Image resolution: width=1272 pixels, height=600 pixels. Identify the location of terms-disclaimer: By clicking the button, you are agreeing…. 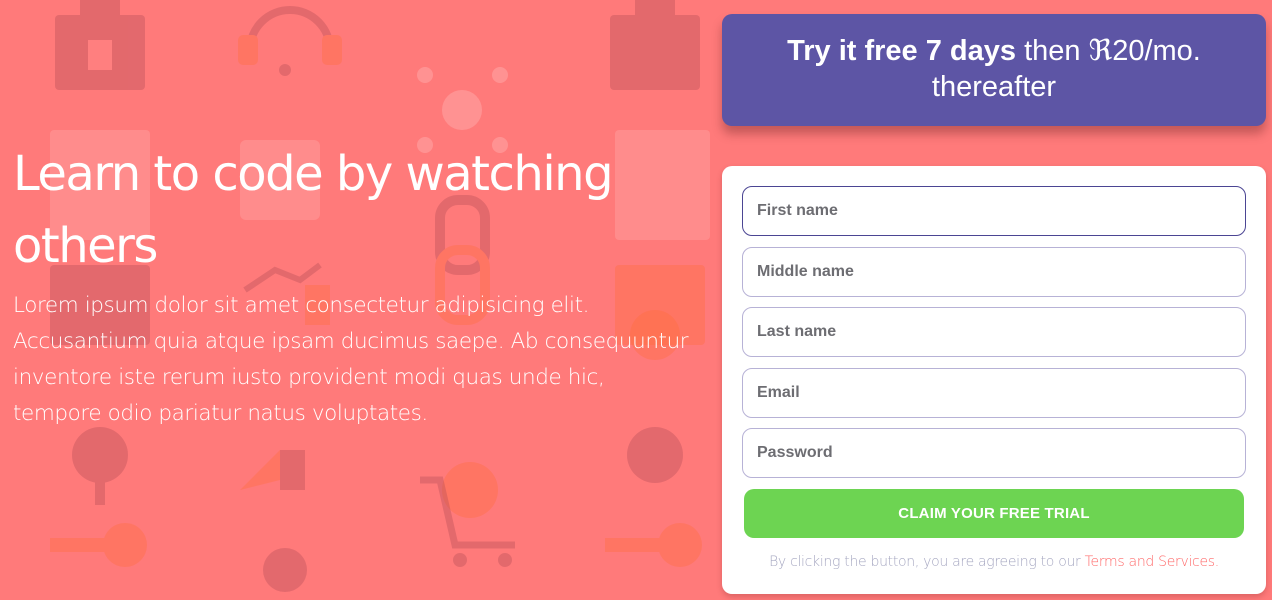
(994, 562).